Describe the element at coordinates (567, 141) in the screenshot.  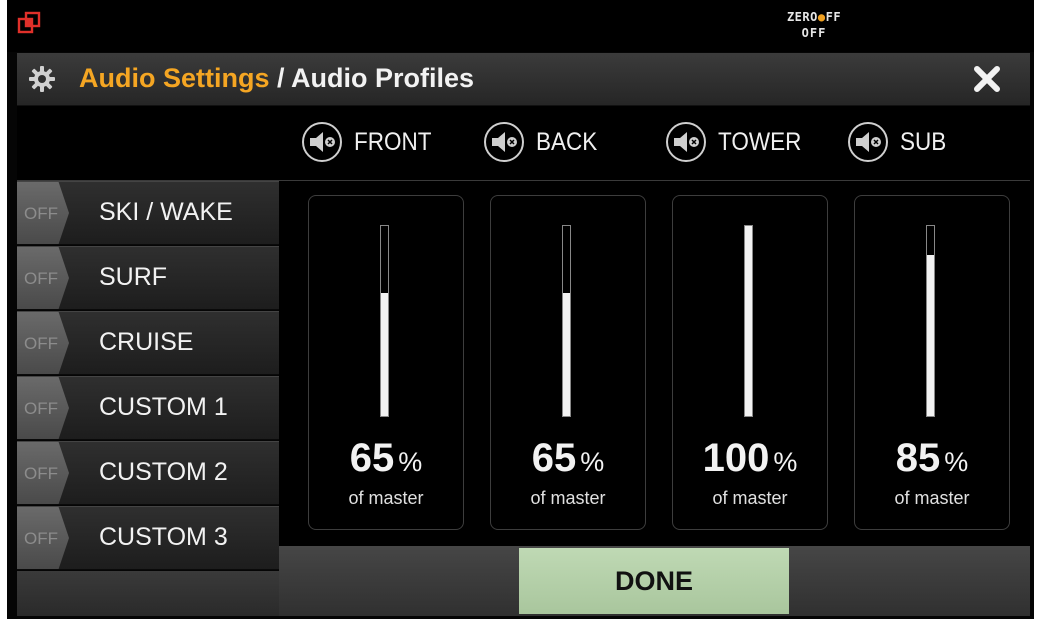
I see `zone-label: BACK` at that location.